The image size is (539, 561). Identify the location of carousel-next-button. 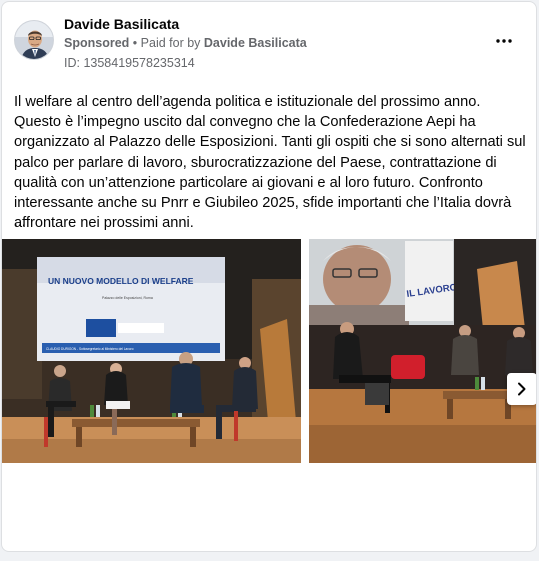
(521, 389).